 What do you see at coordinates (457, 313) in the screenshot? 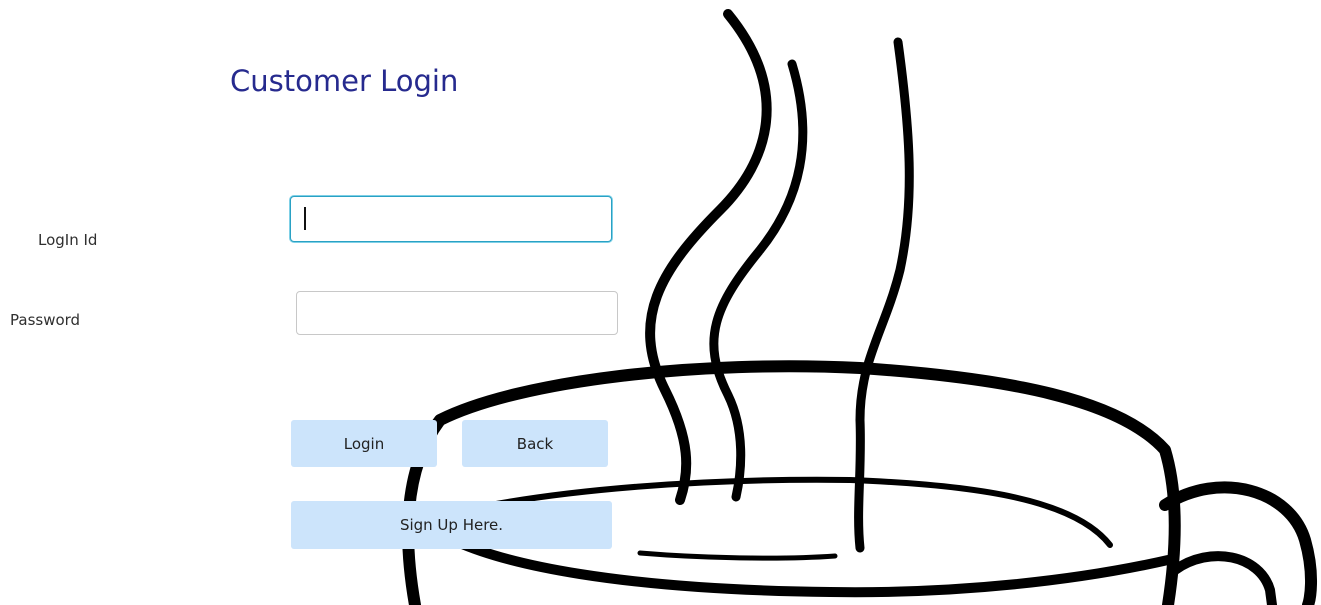
I see `password-field` at bounding box center [457, 313].